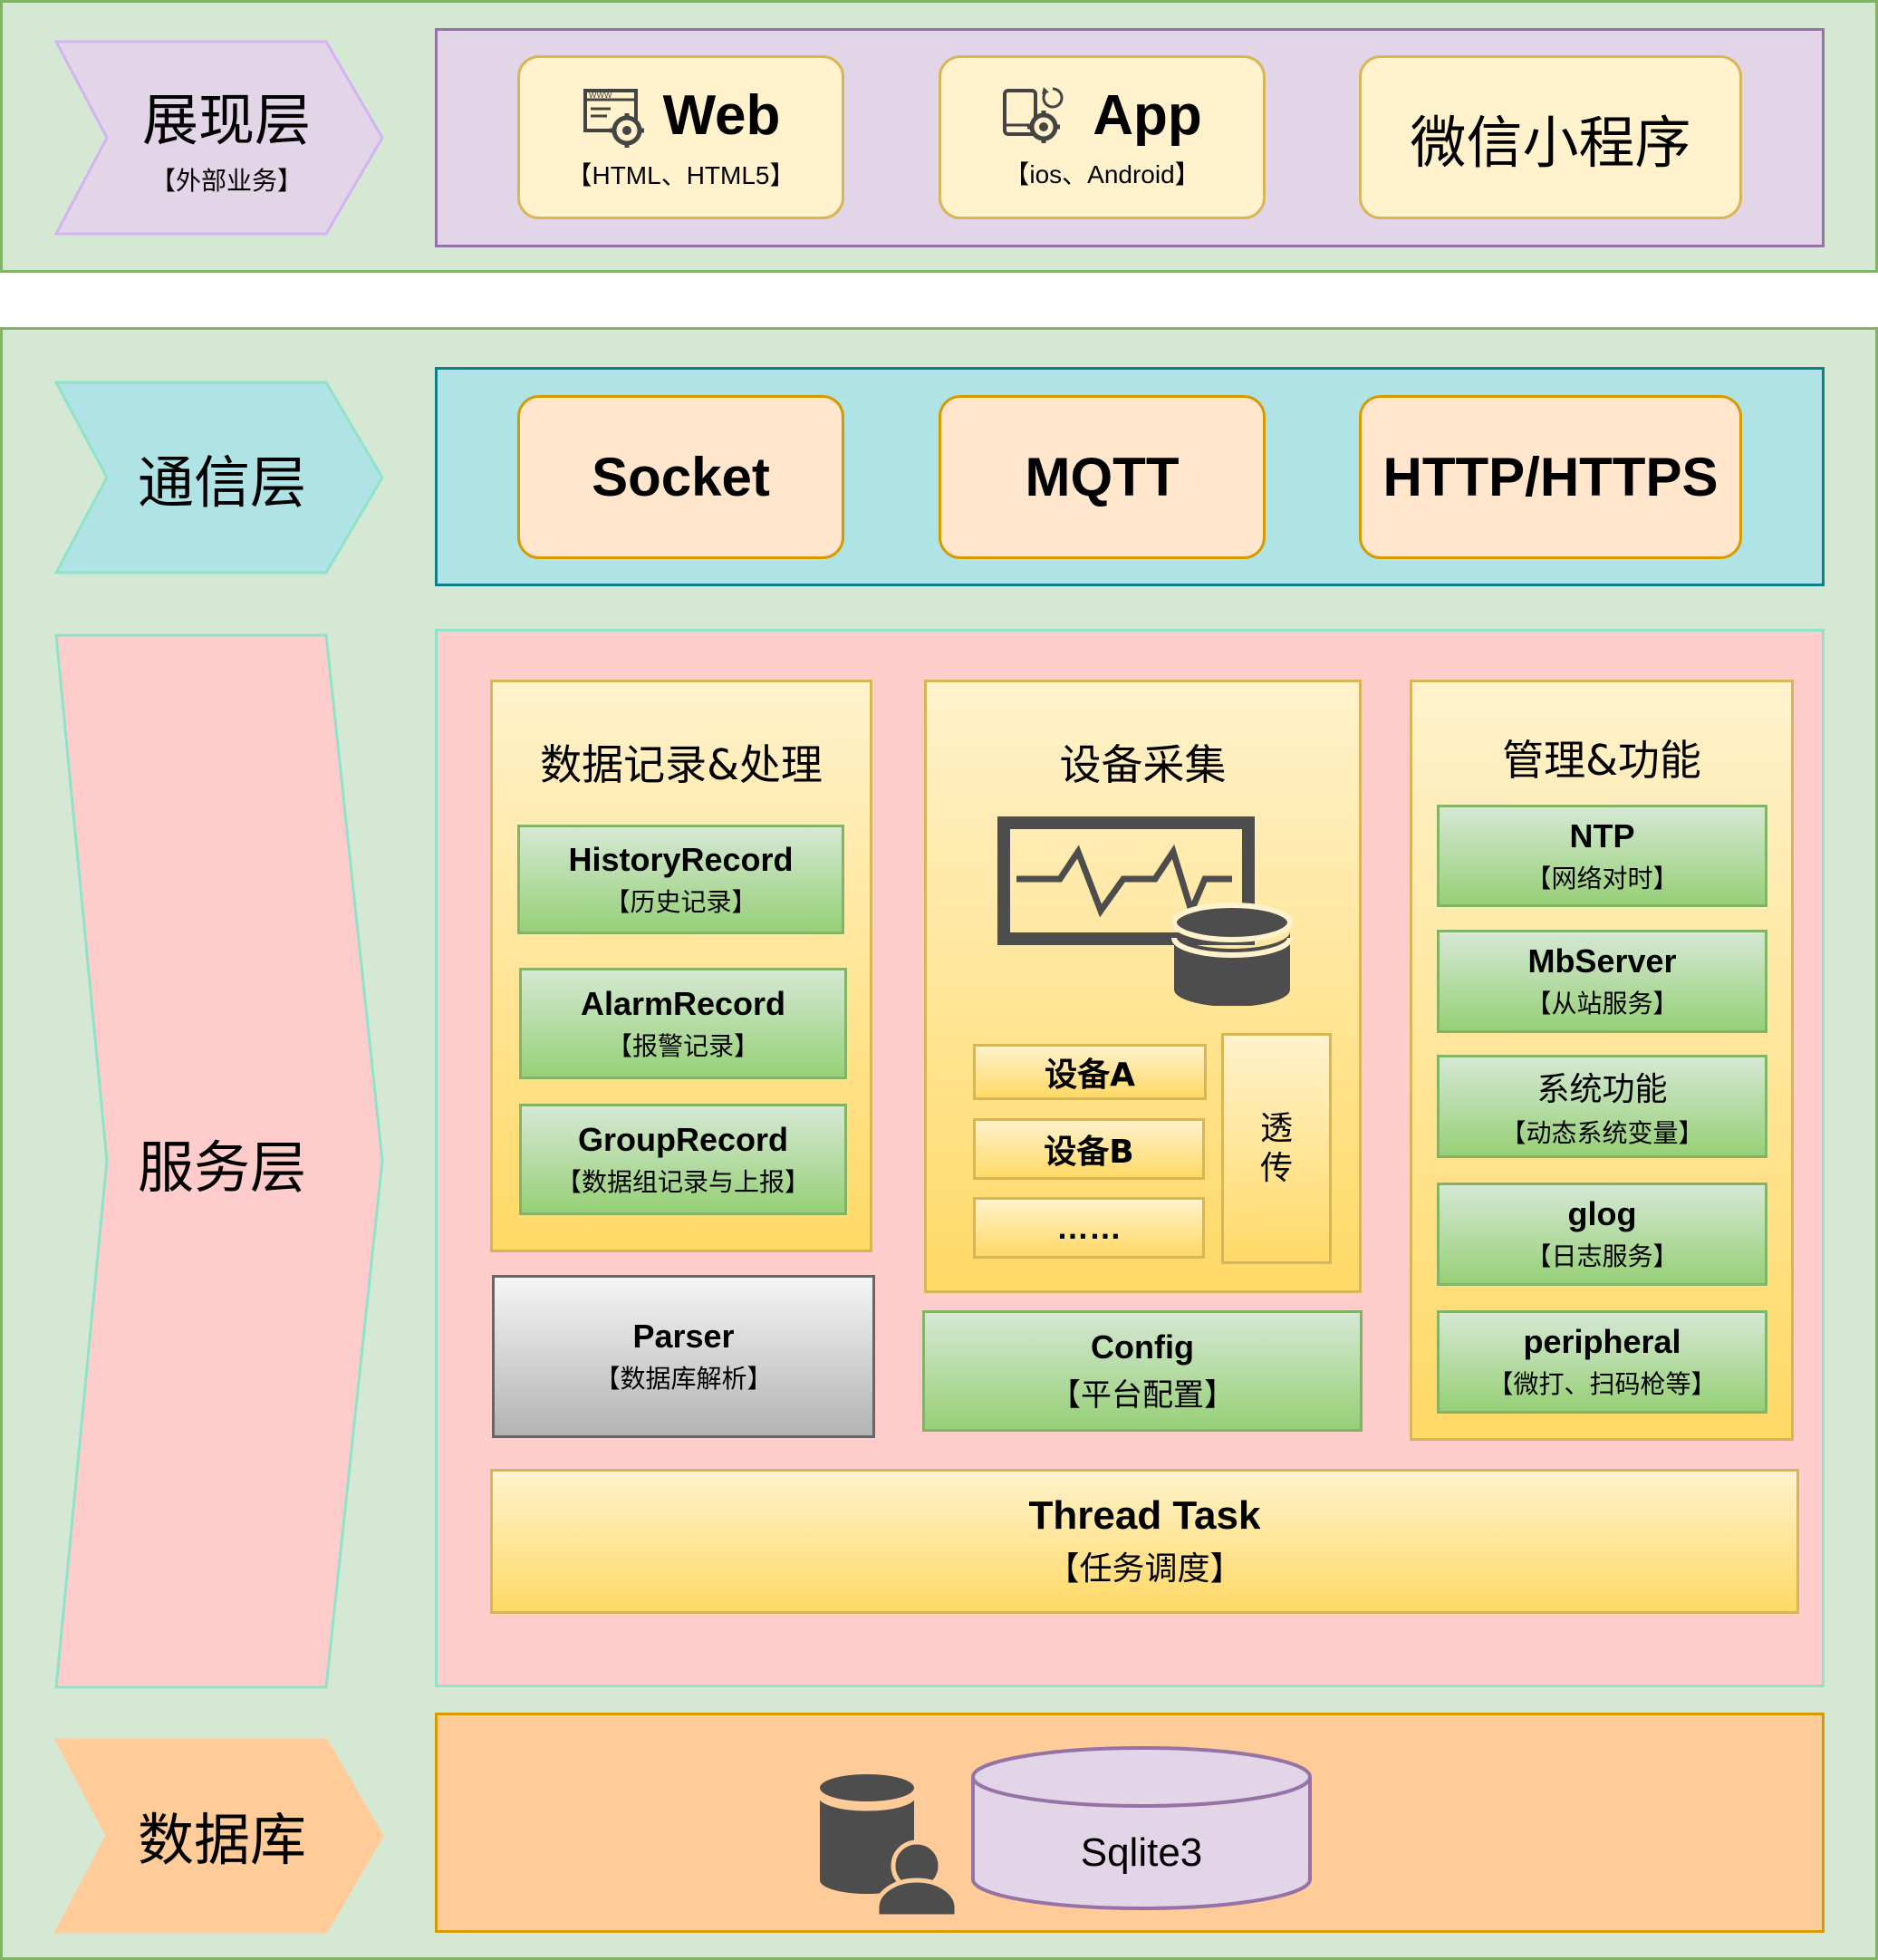 This screenshot has height=1960, width=1878. I want to click on ntp-desc: 【网络对时】, so click(1602, 878).